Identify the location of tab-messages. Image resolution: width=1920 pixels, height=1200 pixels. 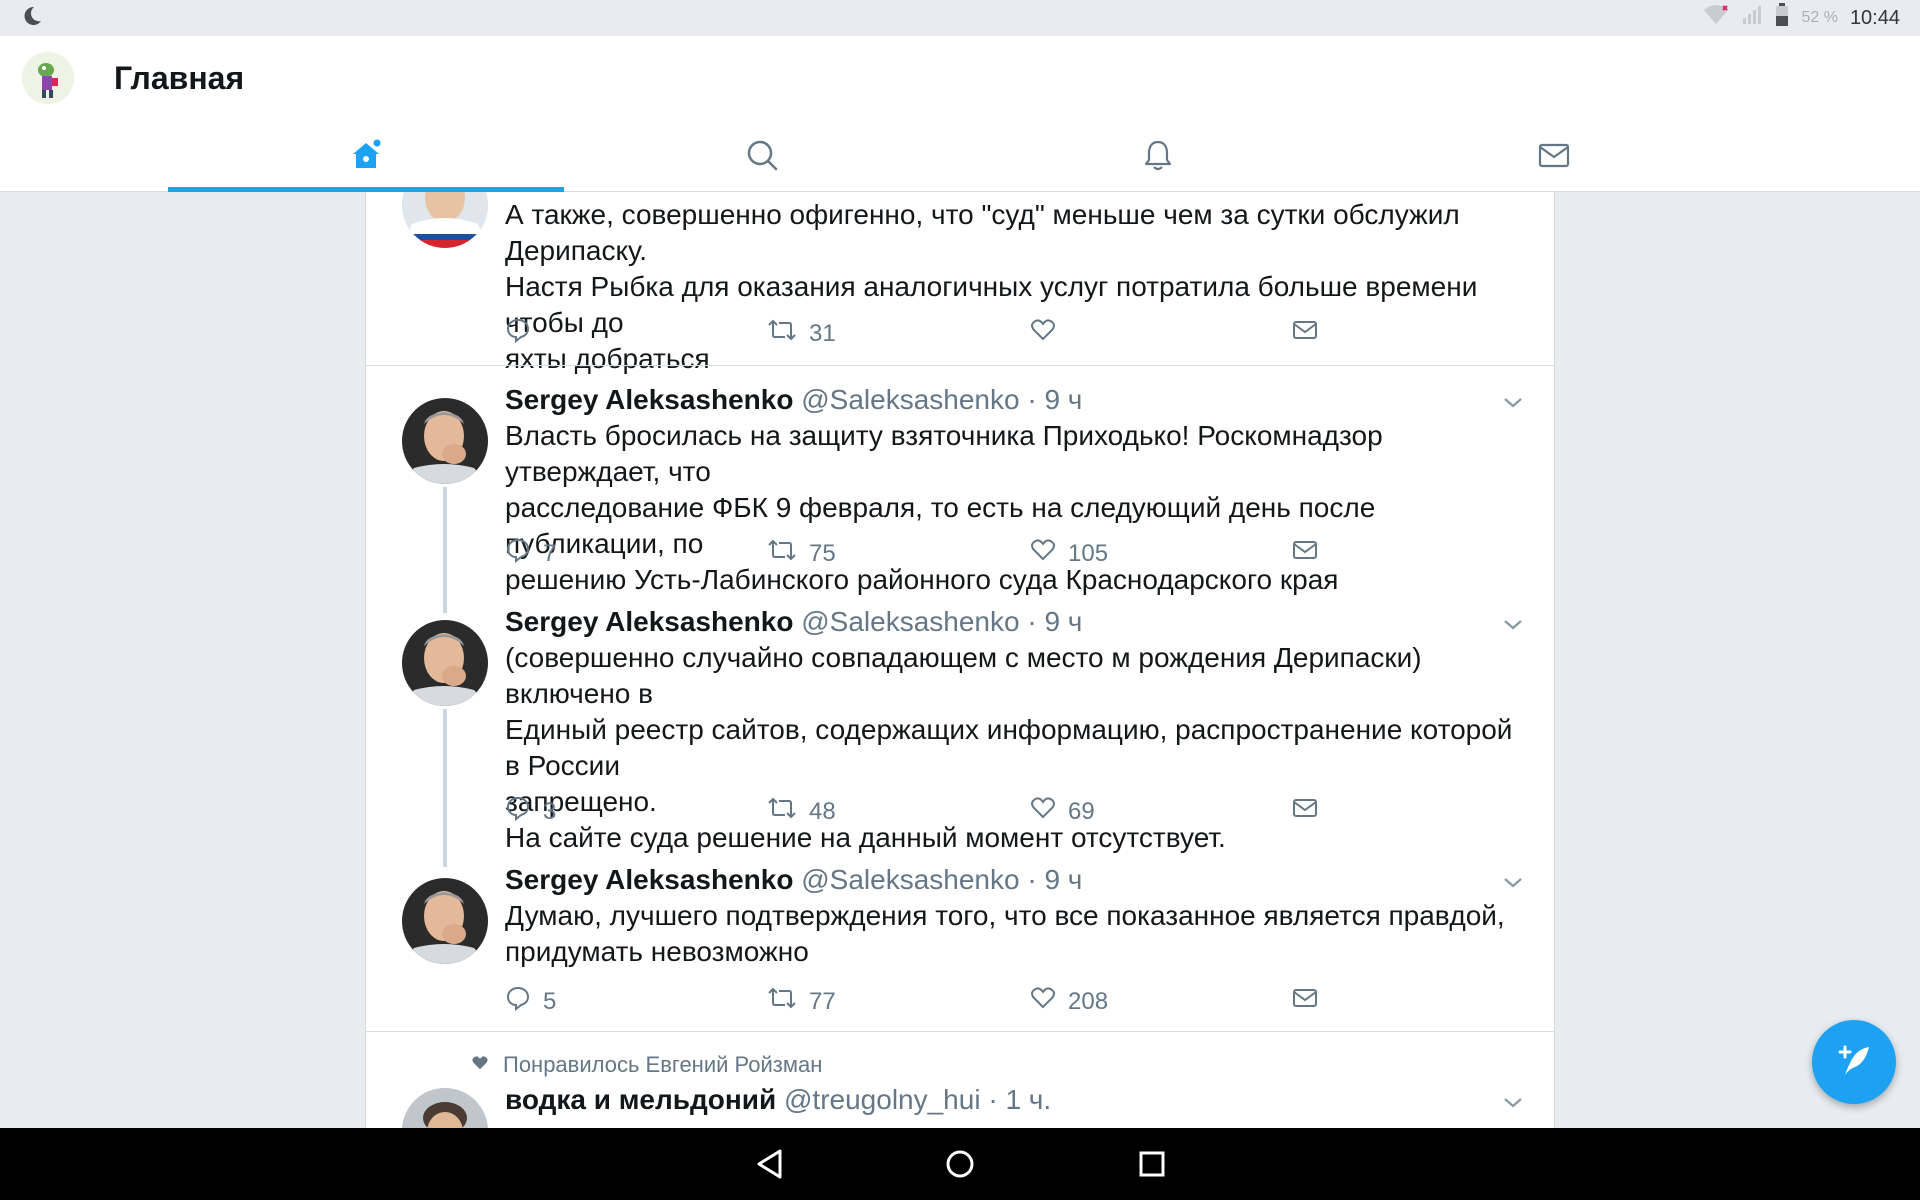
(1554, 157).